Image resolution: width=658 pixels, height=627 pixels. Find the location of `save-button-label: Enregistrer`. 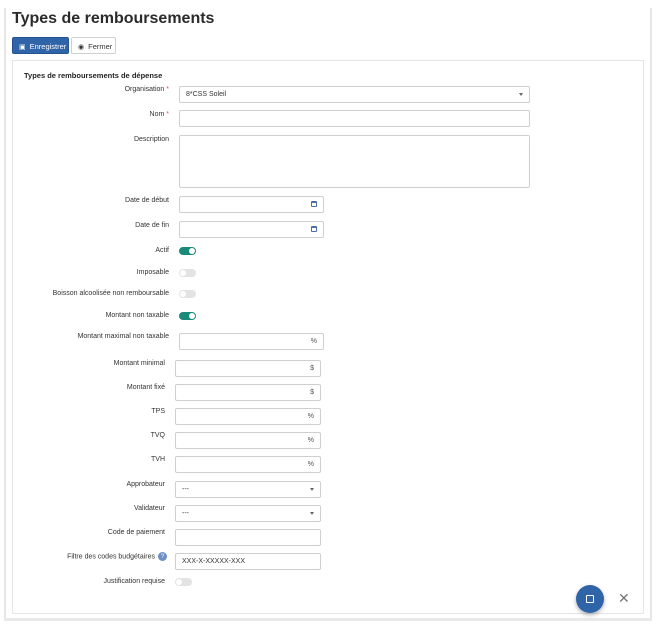

save-button-label: Enregistrer is located at coordinates (48, 46).